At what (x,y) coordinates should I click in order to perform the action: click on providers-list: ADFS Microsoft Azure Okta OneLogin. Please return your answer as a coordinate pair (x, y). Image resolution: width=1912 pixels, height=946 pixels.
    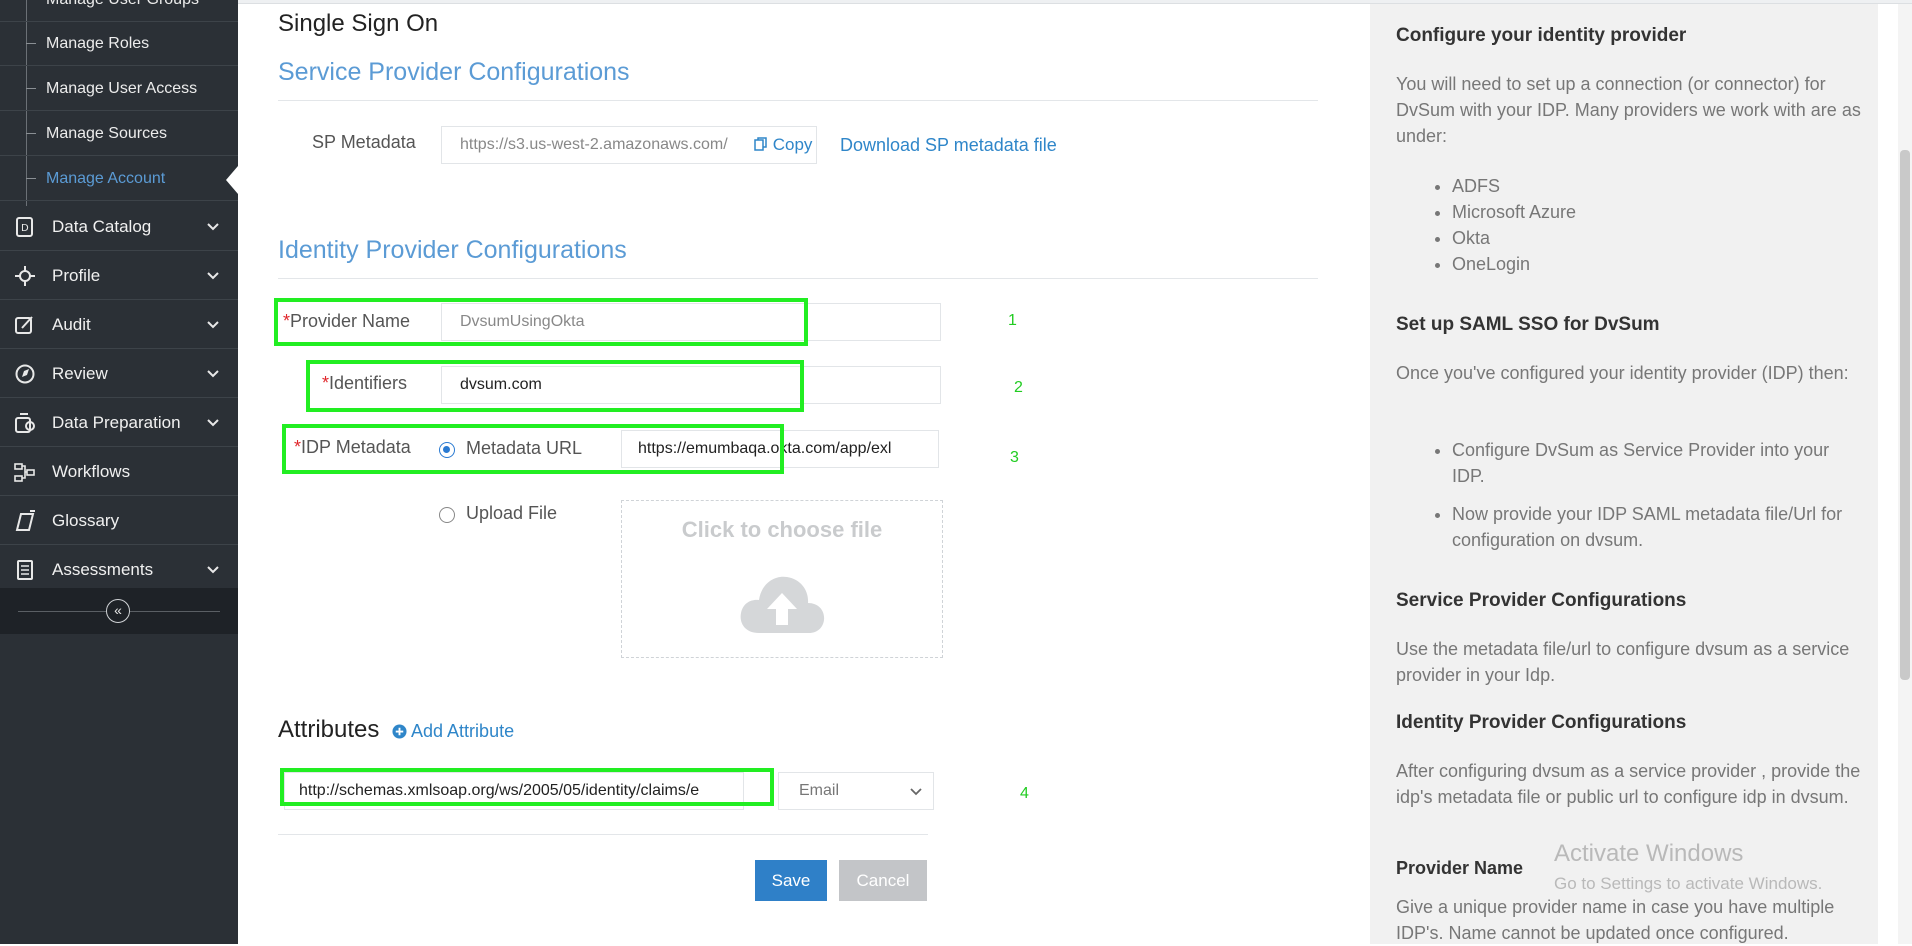
    Looking at the image, I should click on (1646, 225).